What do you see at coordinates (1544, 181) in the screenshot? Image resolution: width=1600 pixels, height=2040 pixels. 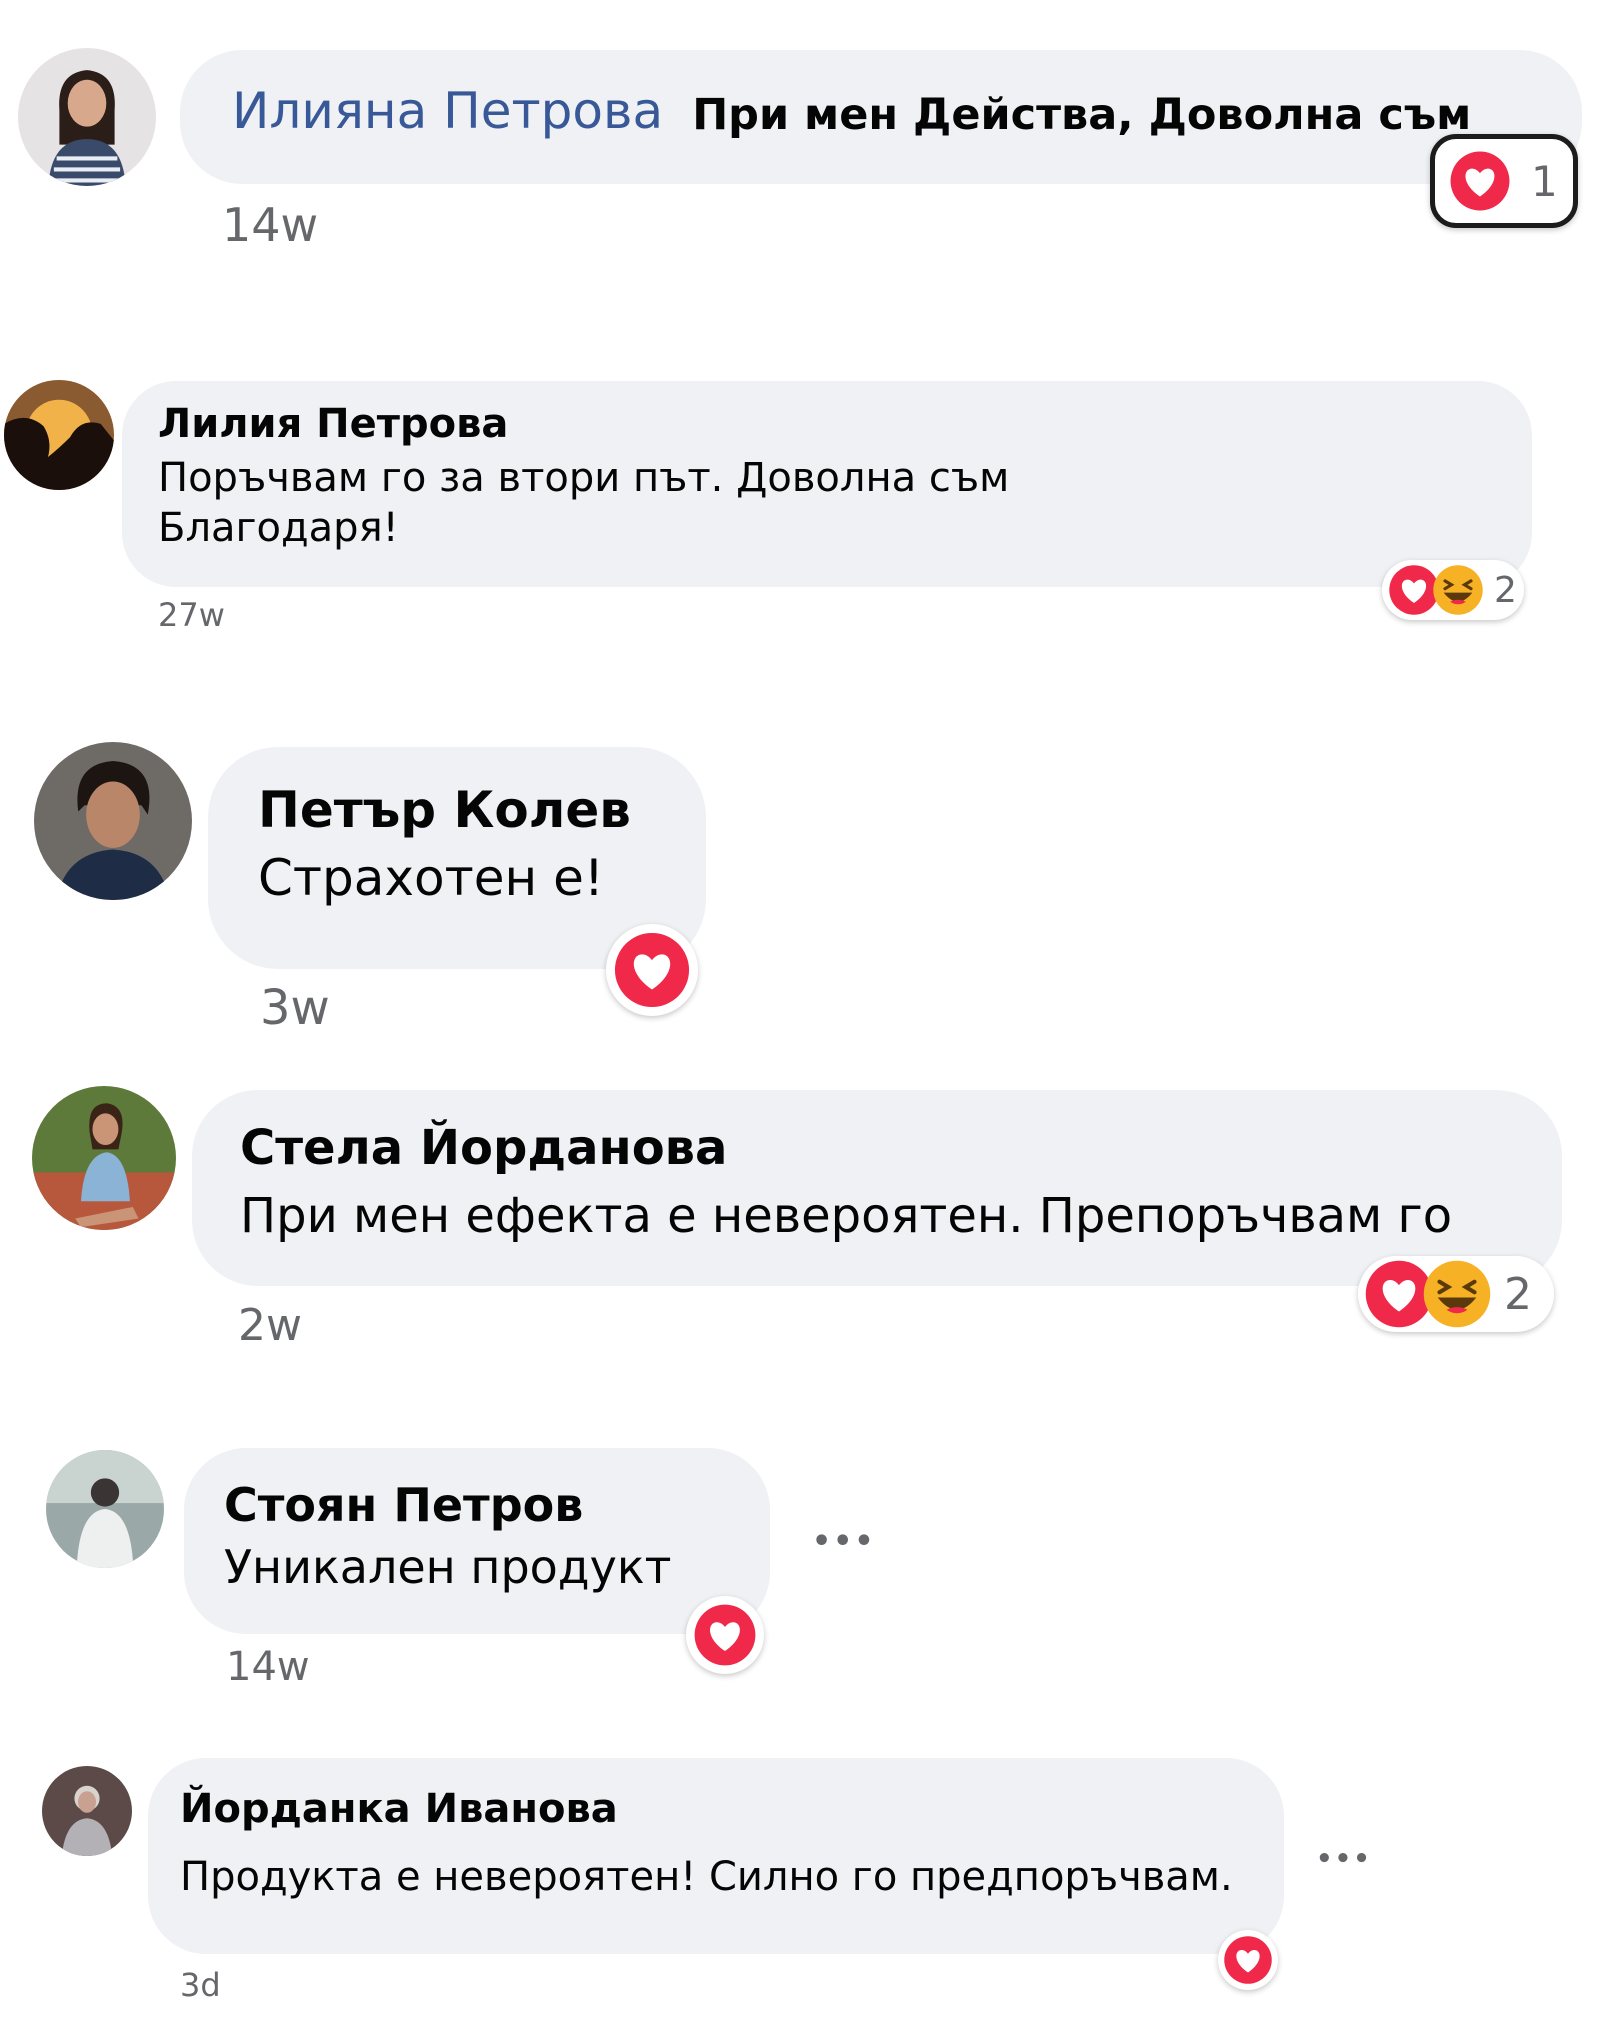 I see `reaction-count: 1` at bounding box center [1544, 181].